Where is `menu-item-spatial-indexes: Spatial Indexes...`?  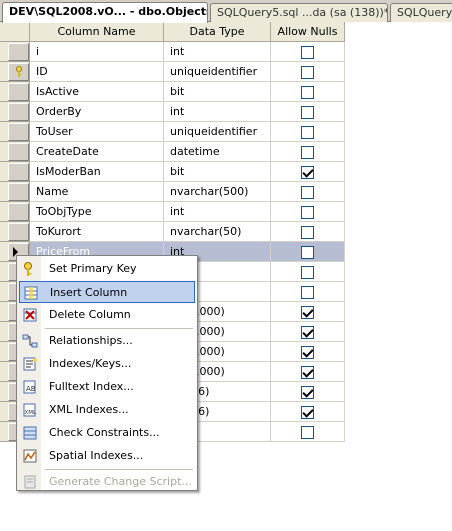 menu-item-spatial-indexes: Spatial Indexes... is located at coordinates (107, 456).